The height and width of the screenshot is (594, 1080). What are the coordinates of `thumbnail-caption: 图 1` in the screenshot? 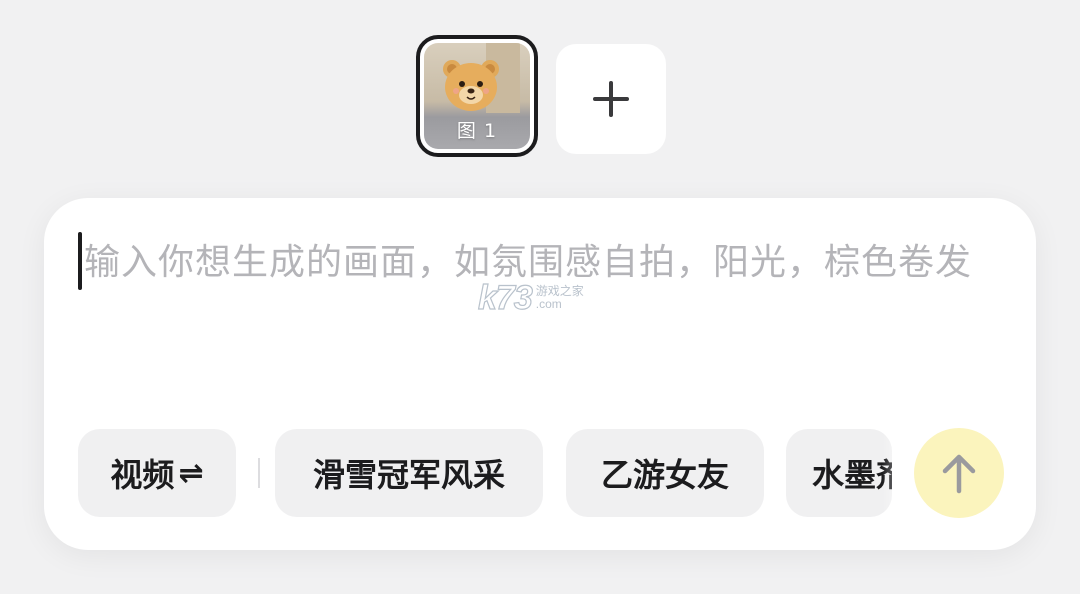 It's located at (477, 131).